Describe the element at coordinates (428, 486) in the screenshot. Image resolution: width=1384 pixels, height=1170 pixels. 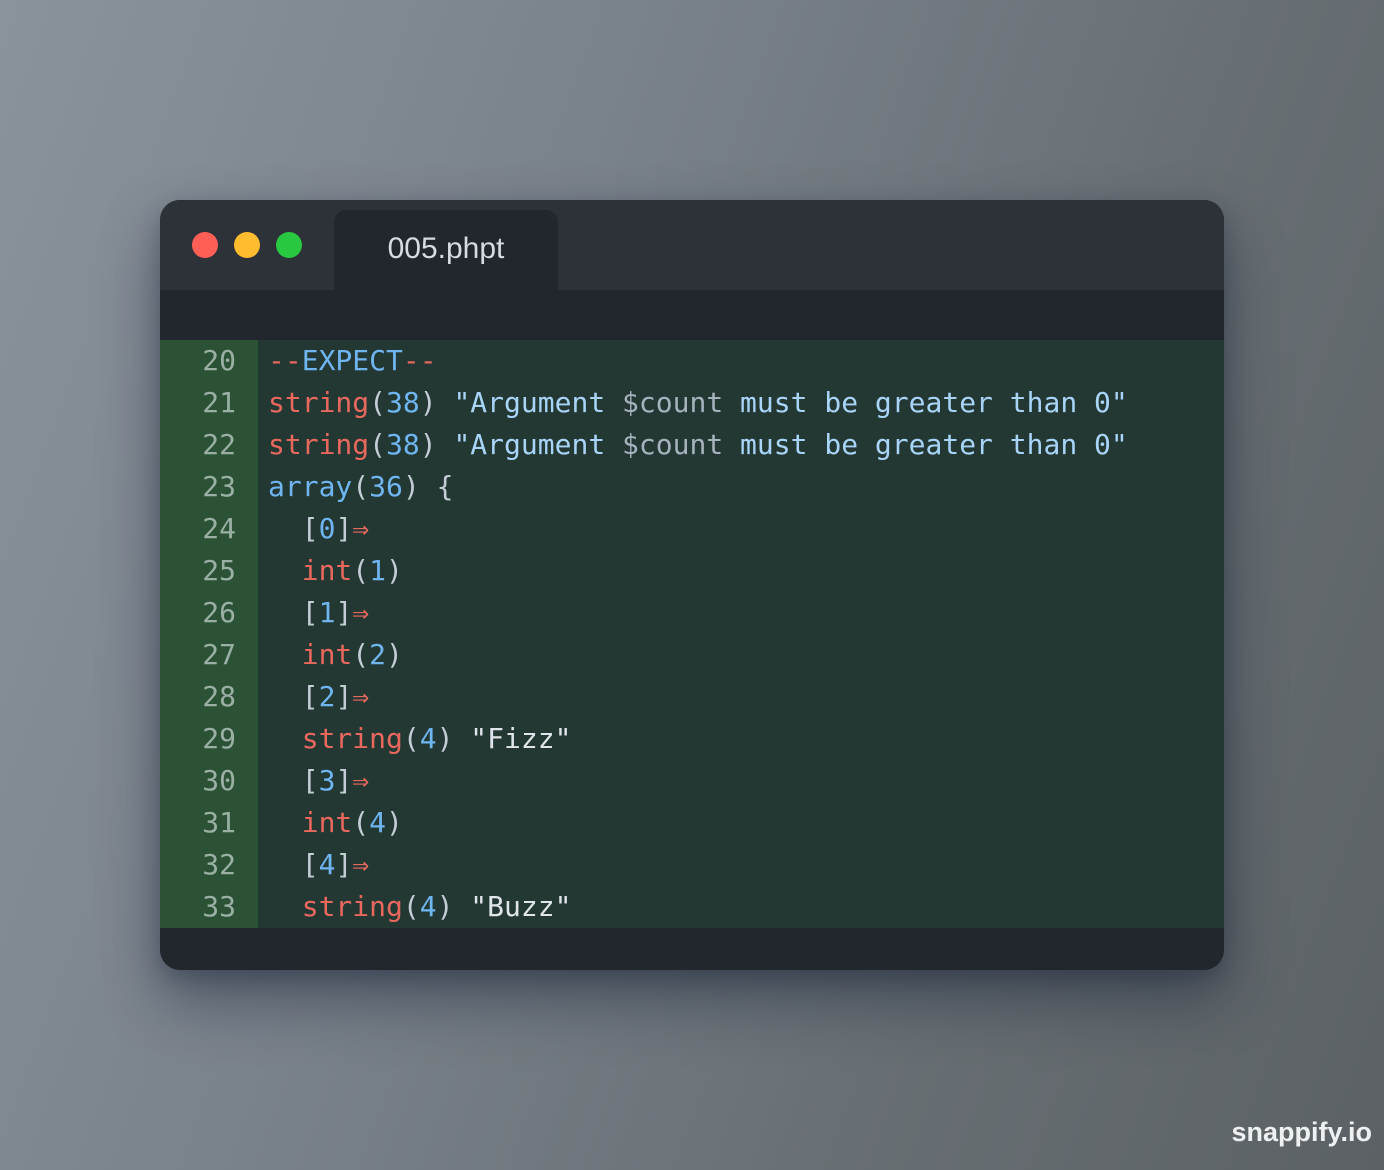
I see `code-token: ) {` at that location.